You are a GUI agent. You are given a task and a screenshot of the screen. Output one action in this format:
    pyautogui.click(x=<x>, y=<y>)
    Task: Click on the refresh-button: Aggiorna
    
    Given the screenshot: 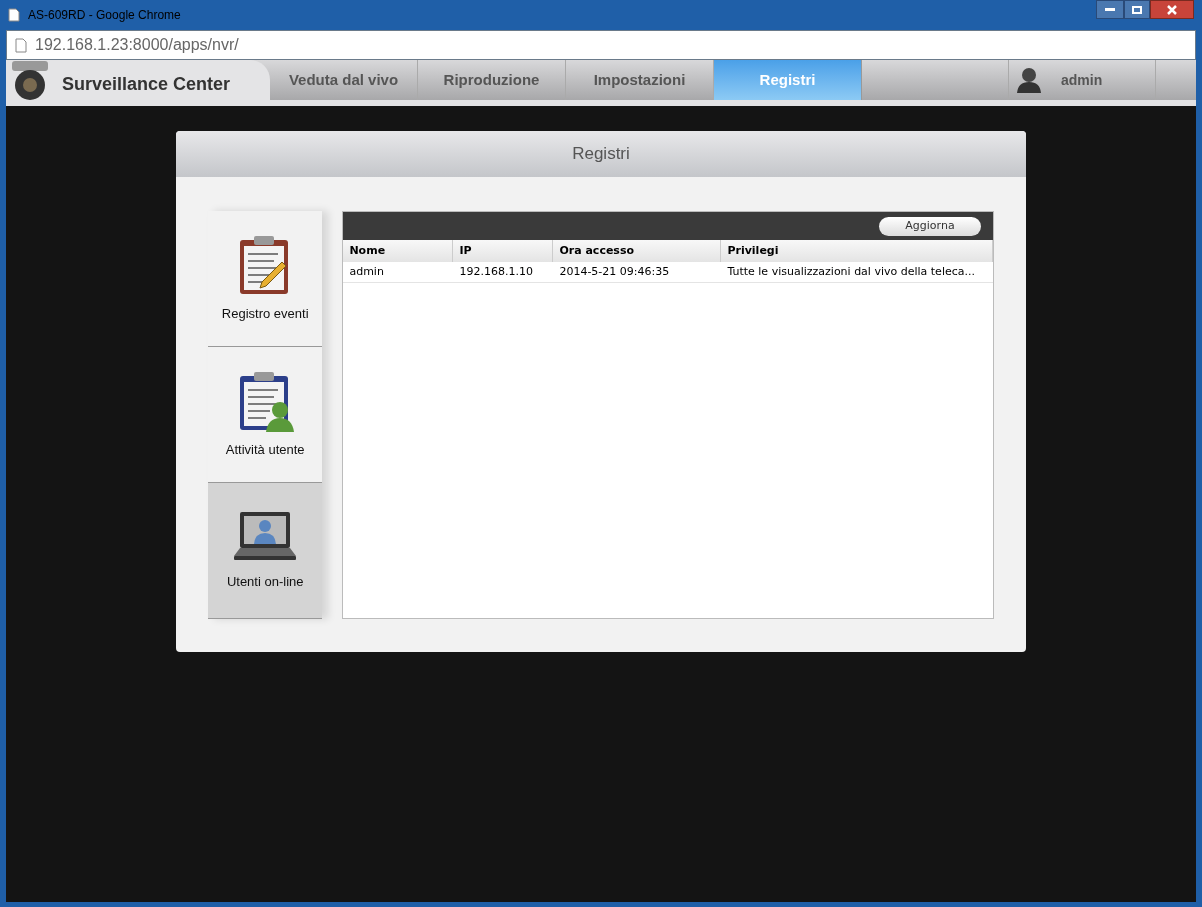 What is the action you would take?
    pyautogui.click(x=930, y=226)
    